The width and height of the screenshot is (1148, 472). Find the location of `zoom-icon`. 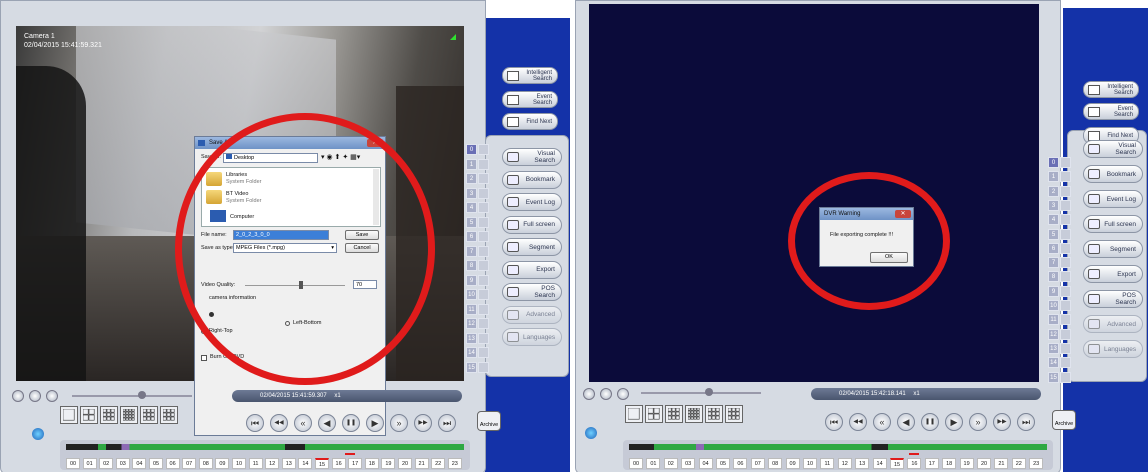

zoom-icon is located at coordinates (606, 394).